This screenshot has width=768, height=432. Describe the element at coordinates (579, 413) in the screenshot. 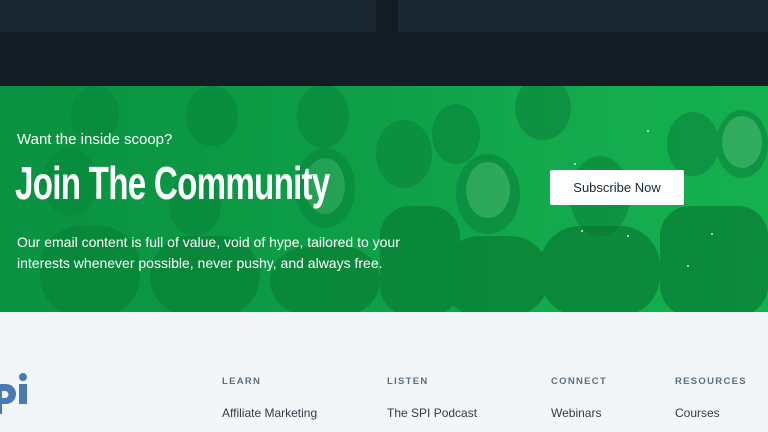

I see `footer-link-webinars: Webinars` at that location.